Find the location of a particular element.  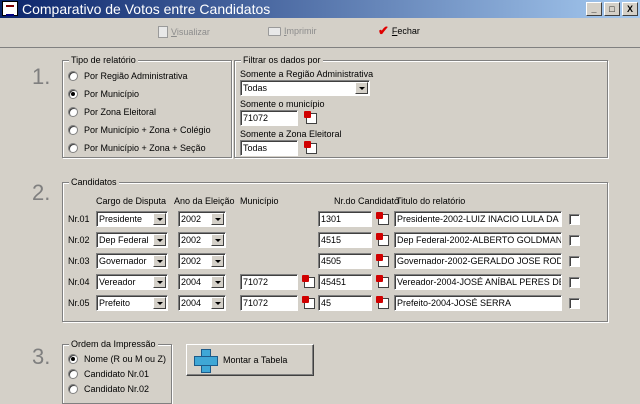

filtrar-legend: Filtrar os dados por is located at coordinates (282, 60).